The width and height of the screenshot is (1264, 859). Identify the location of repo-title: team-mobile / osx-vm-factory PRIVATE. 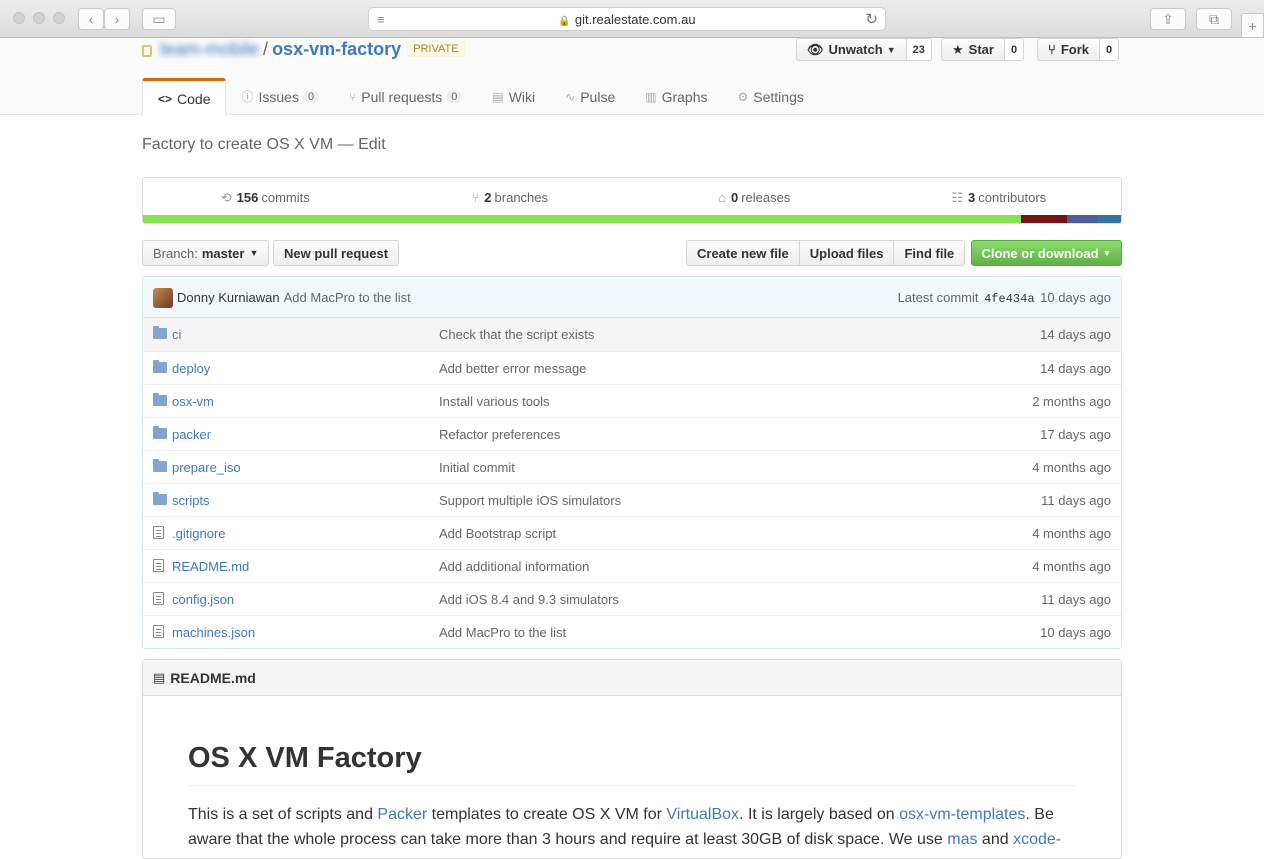
(303, 49).